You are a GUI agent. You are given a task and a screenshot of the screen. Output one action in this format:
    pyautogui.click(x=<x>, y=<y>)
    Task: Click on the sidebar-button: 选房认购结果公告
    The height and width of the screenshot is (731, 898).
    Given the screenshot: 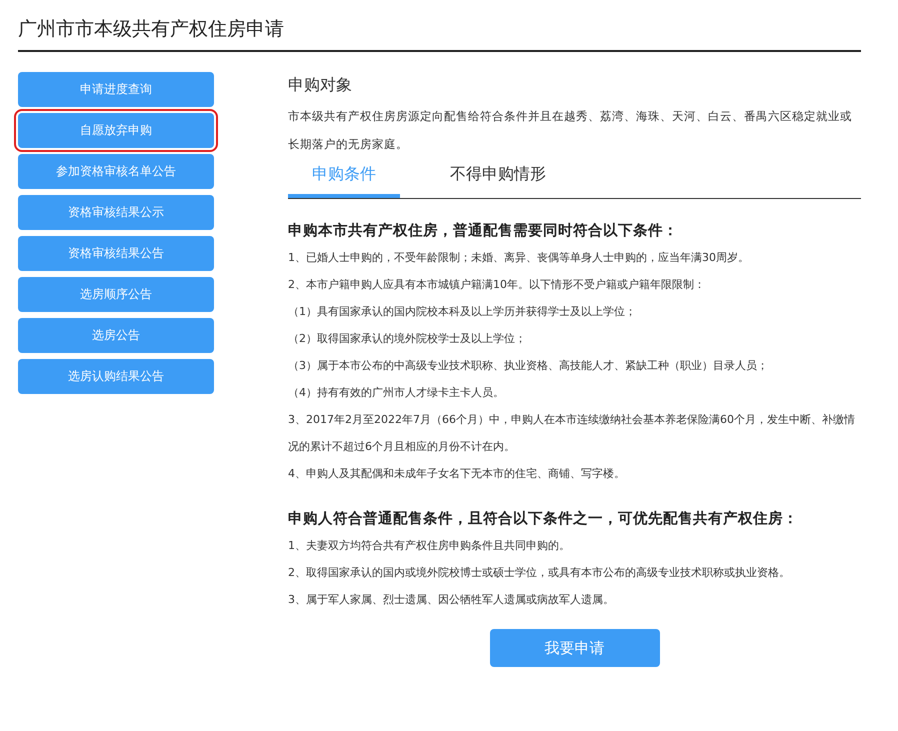 What is the action you would take?
    pyautogui.click(x=116, y=376)
    